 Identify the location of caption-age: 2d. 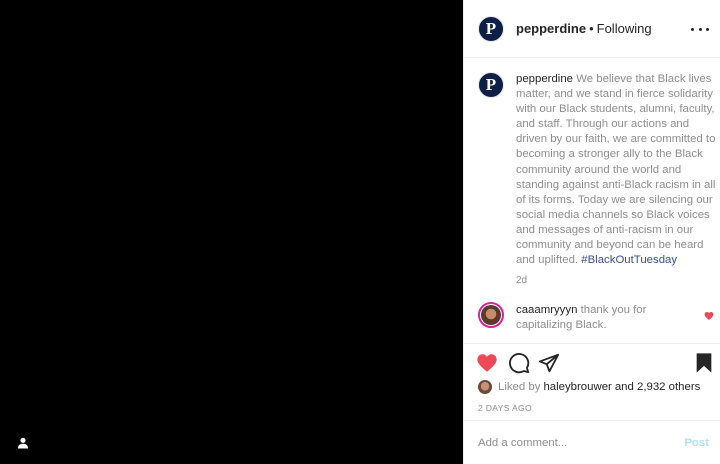
(521, 280).